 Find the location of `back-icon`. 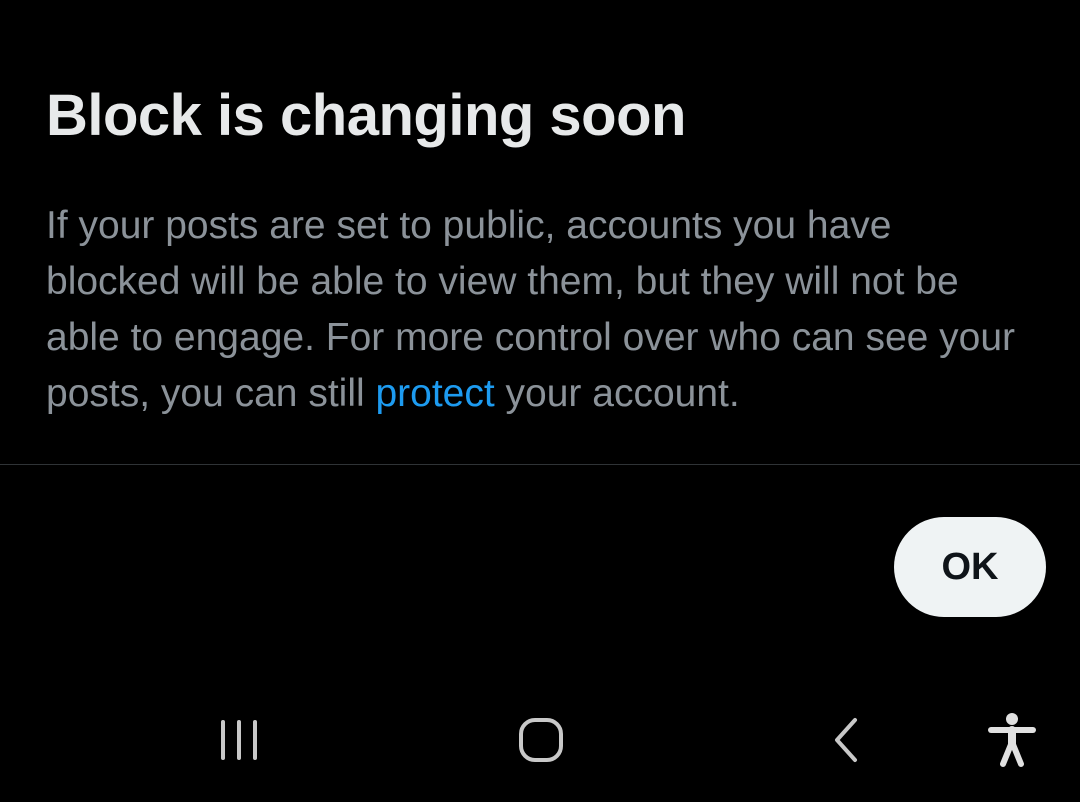

back-icon is located at coordinates (846, 740).